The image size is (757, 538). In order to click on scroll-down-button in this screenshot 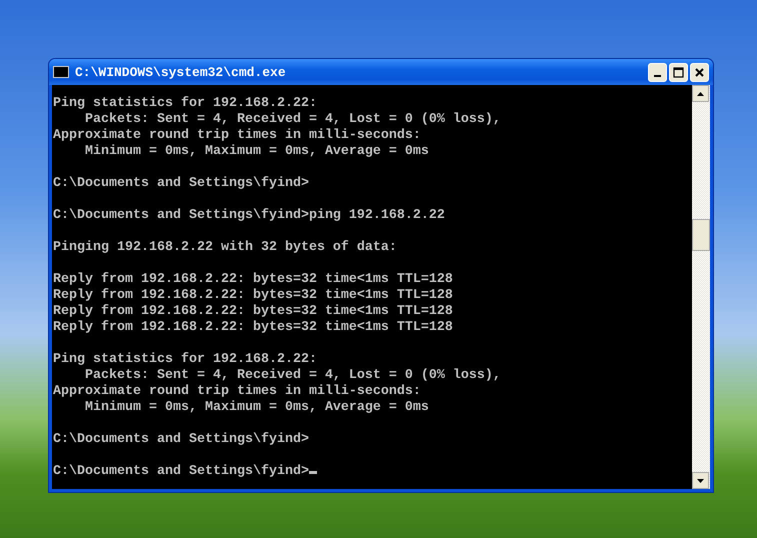, I will do `click(700, 480)`.